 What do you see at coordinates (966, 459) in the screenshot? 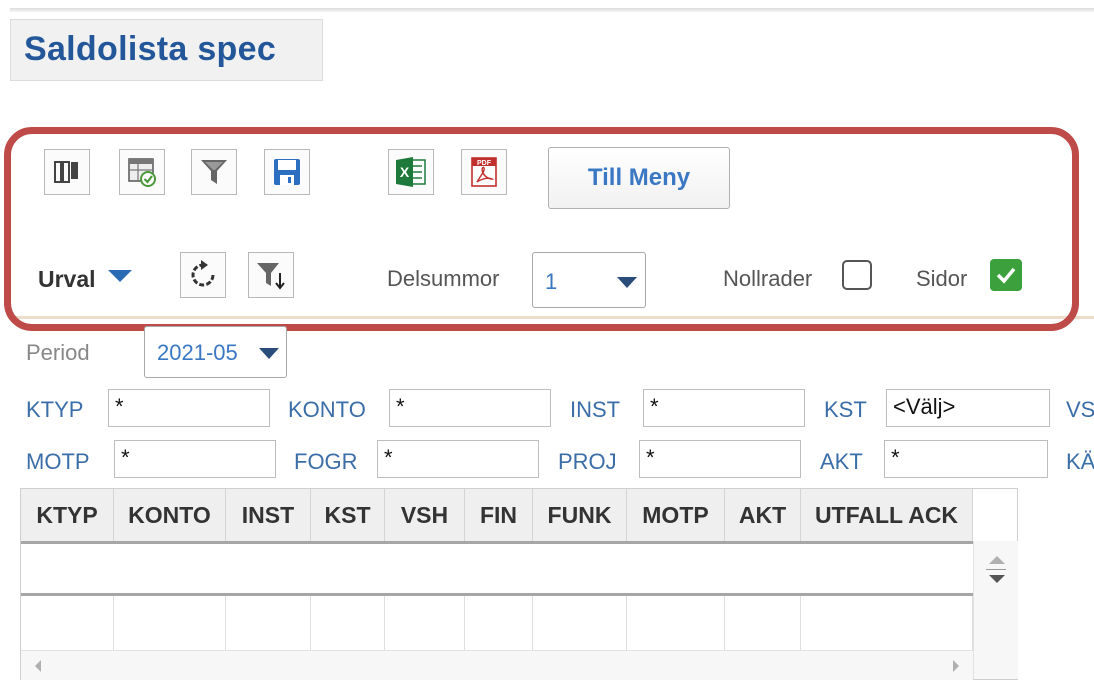
I see `akt-input: *` at bounding box center [966, 459].